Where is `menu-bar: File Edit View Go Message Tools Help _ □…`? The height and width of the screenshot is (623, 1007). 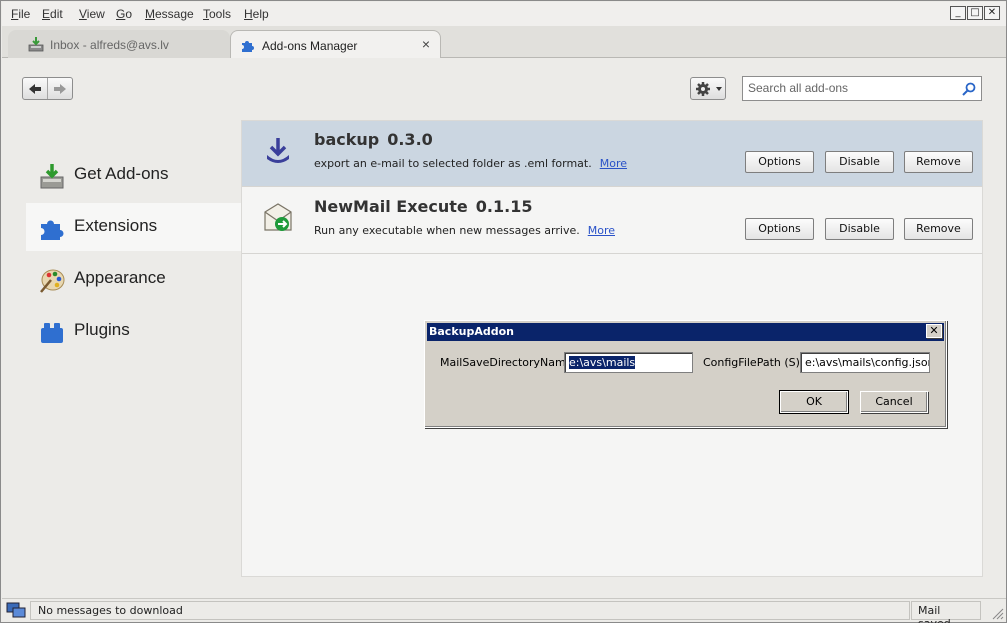
menu-bar: File Edit View Go Message Tools Help _ □… is located at coordinates (504, 14).